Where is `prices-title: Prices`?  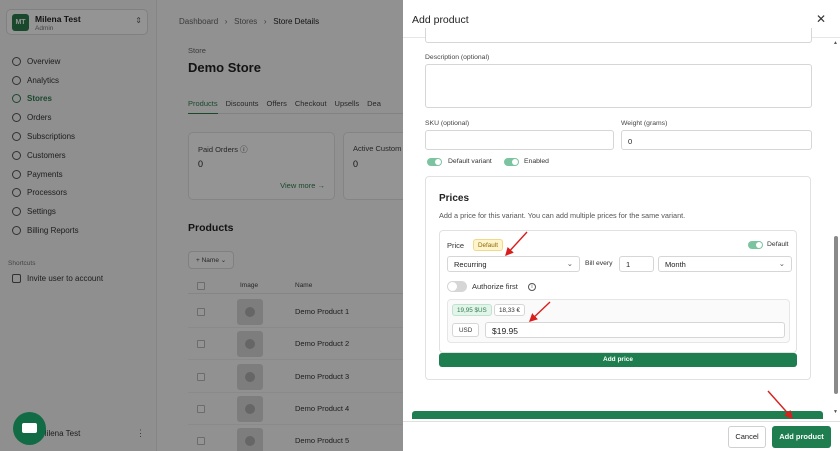 prices-title: Prices is located at coordinates (454, 198).